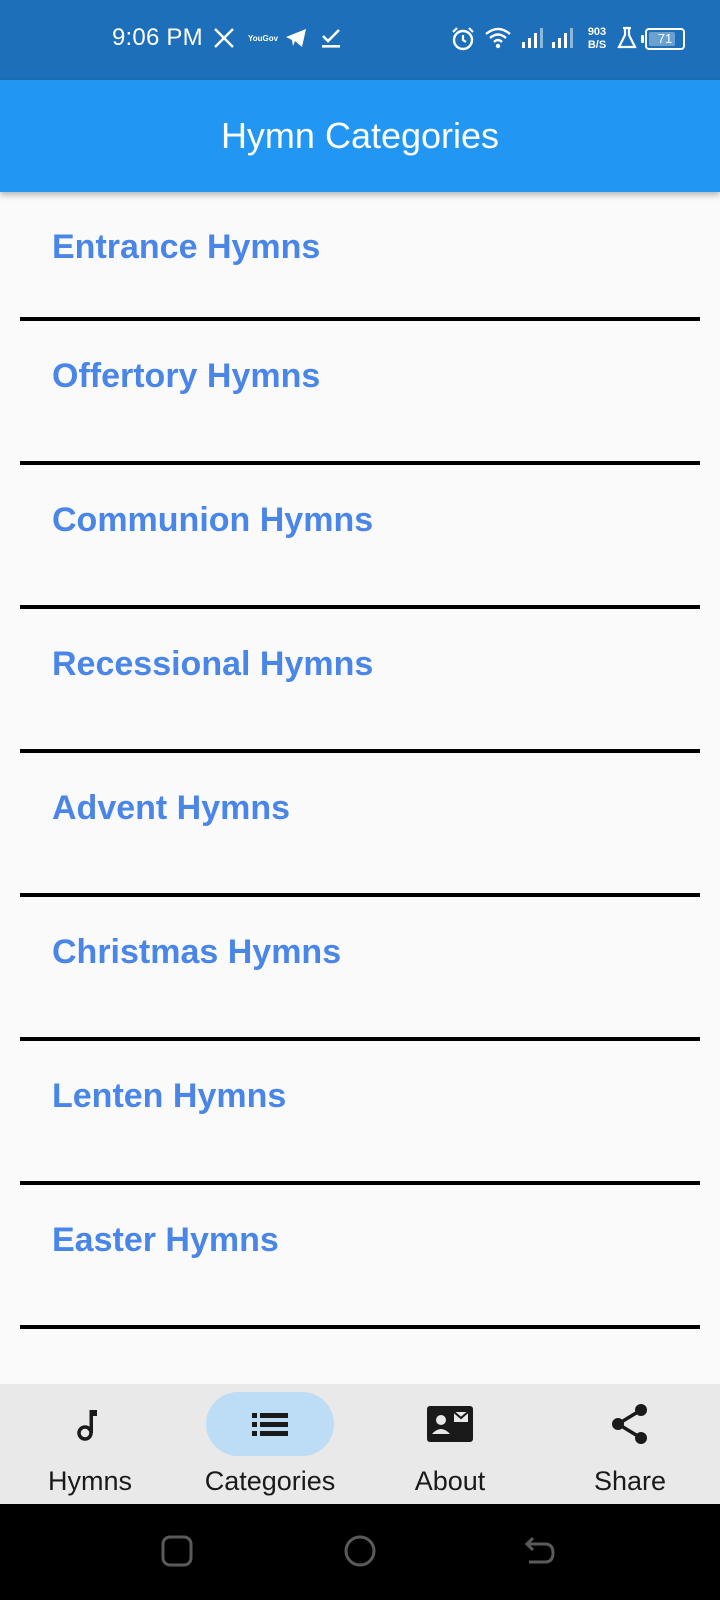  Describe the element at coordinates (213, 520) in the screenshot. I see `list-item-label: Communion Hymns` at that location.